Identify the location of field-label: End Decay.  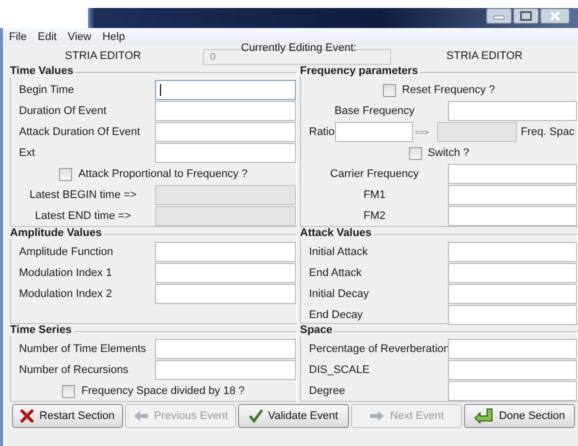
(336, 315).